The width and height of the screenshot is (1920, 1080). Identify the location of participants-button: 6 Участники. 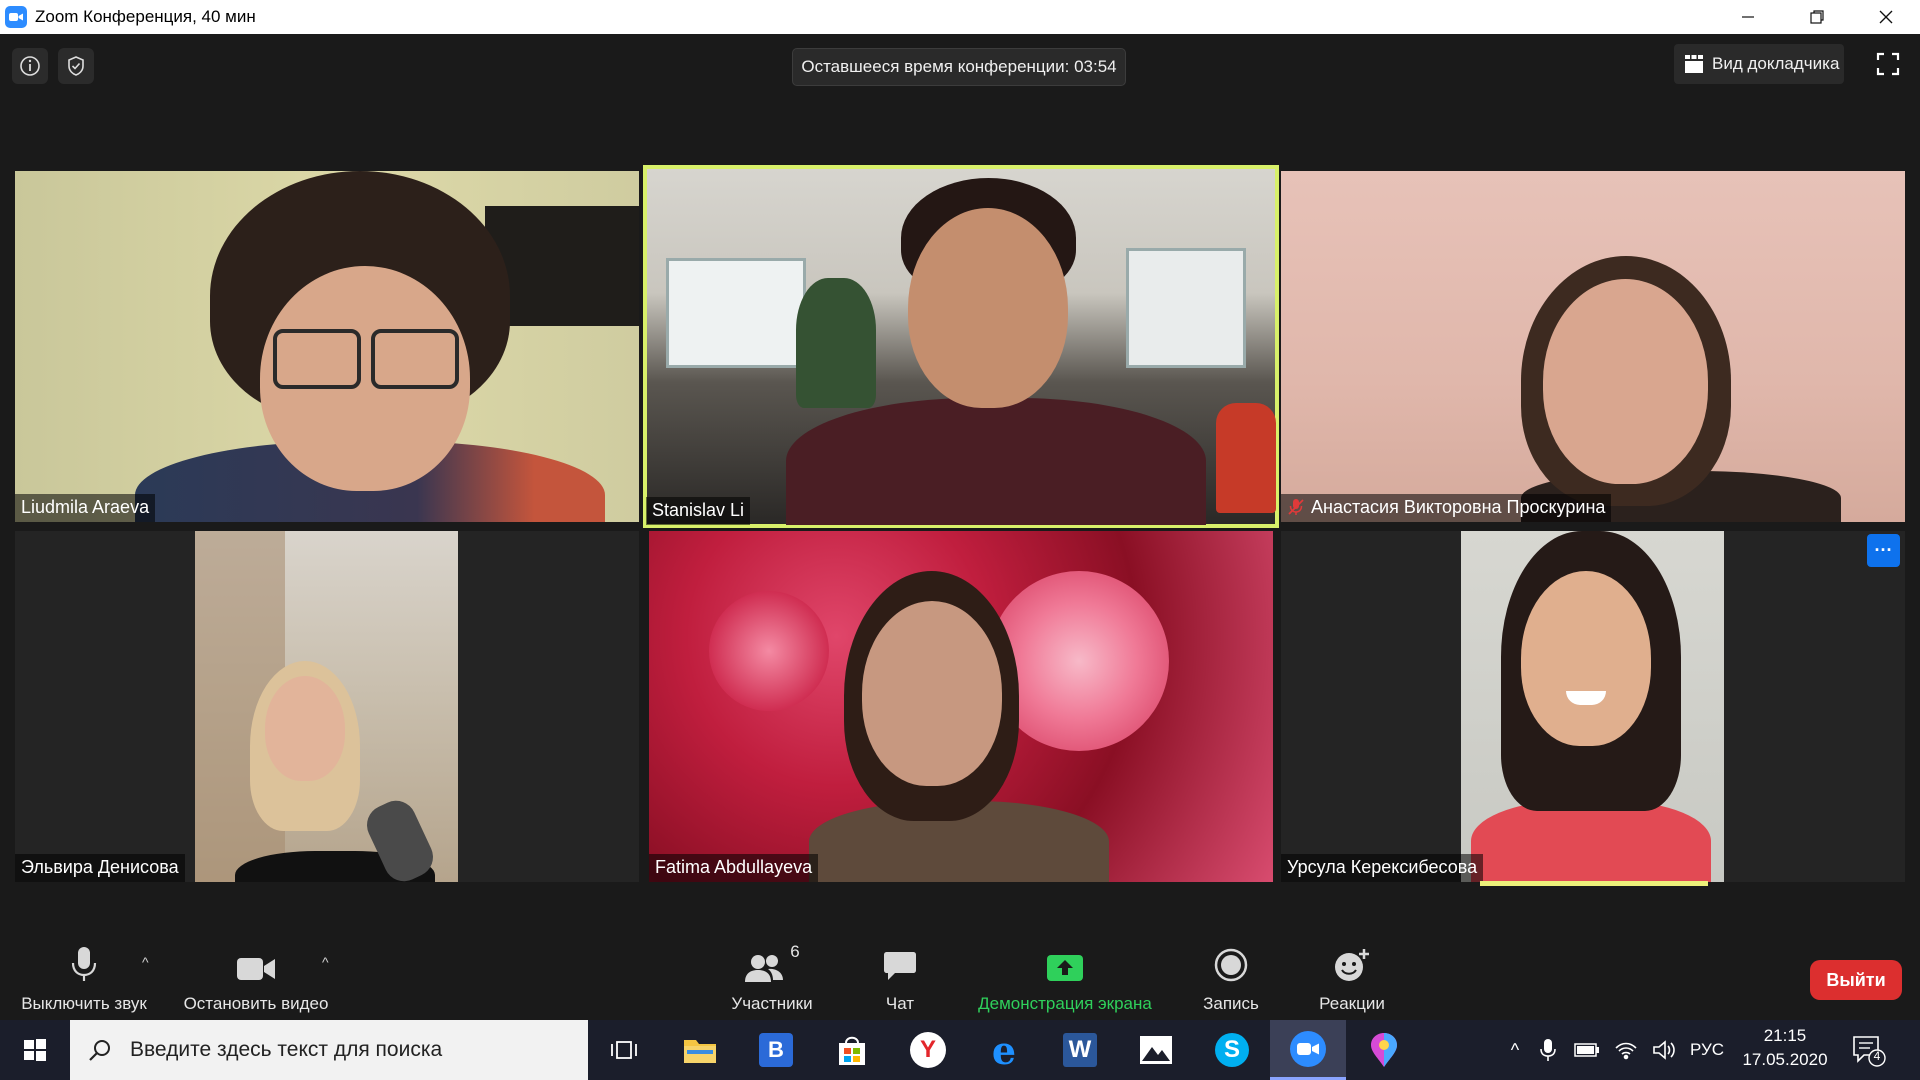
(772, 972).